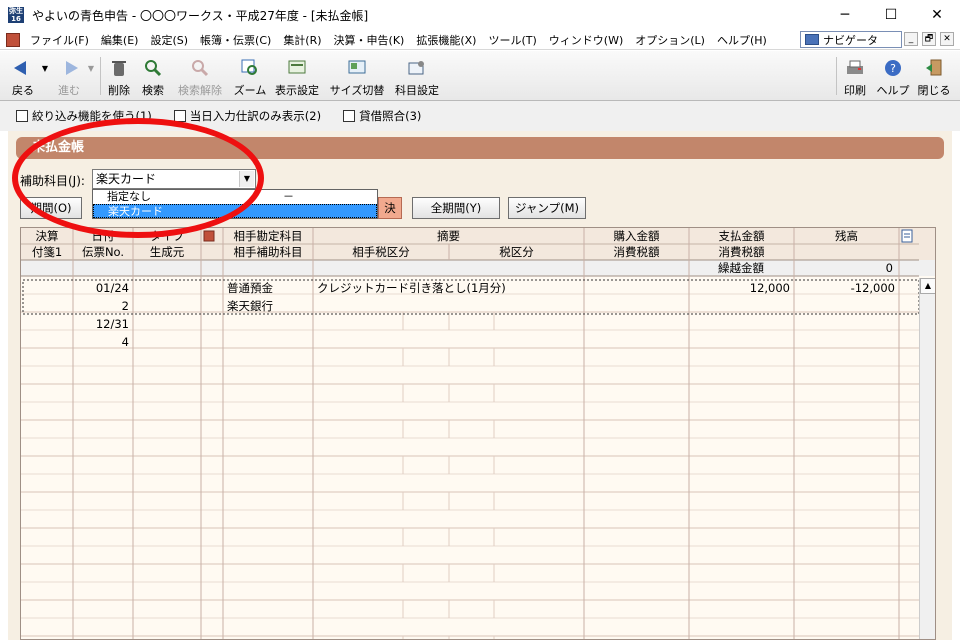 This screenshot has width=960, height=640. What do you see at coordinates (893, 90) in the screenshot?
I see `help-label: ヘルプ` at bounding box center [893, 90].